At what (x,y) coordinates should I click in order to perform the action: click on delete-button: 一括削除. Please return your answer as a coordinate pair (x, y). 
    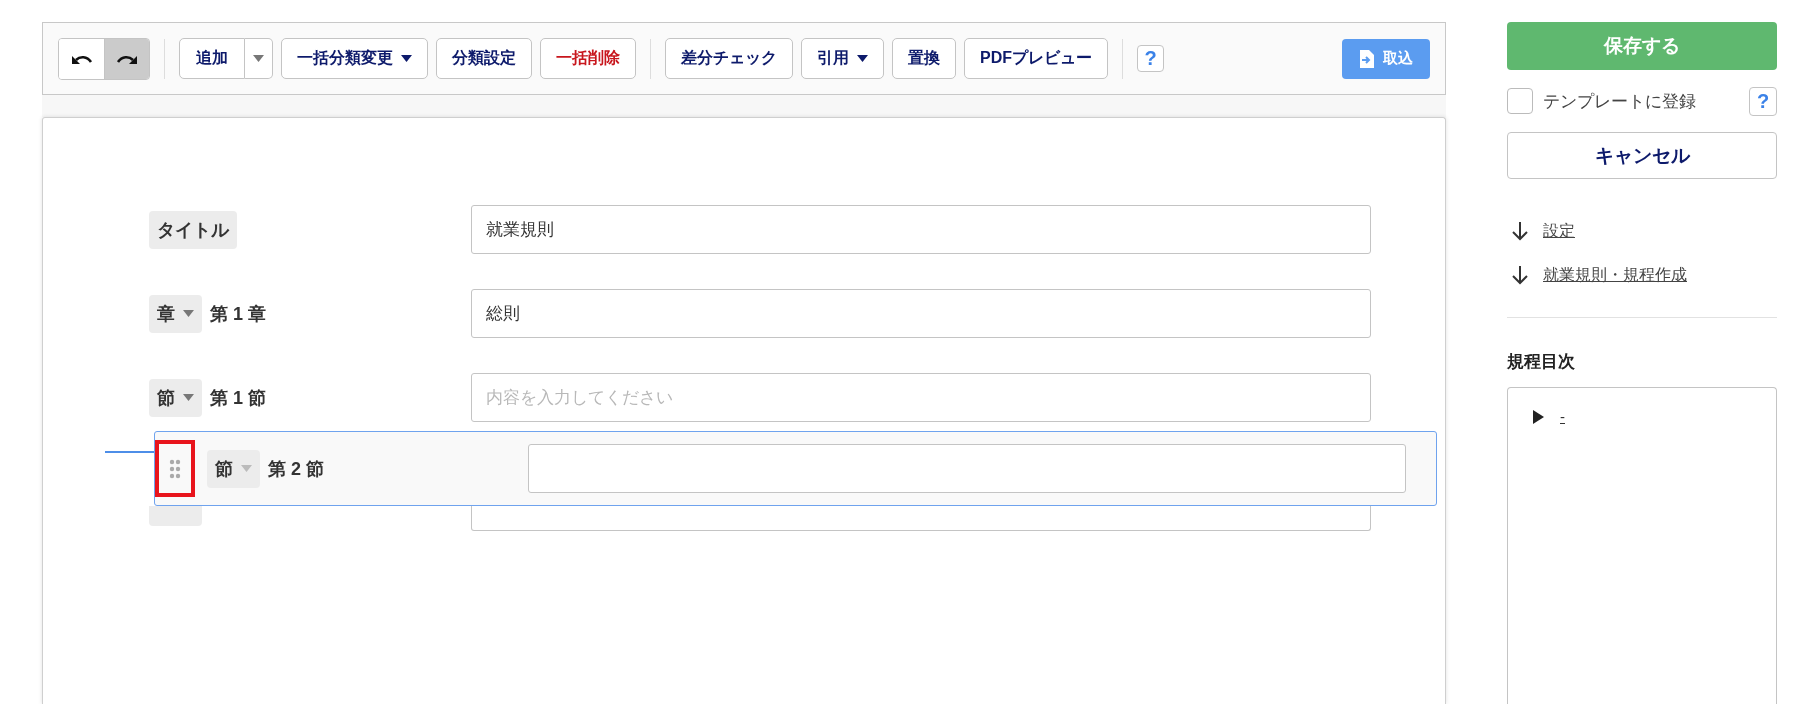
    Looking at the image, I should click on (588, 58).